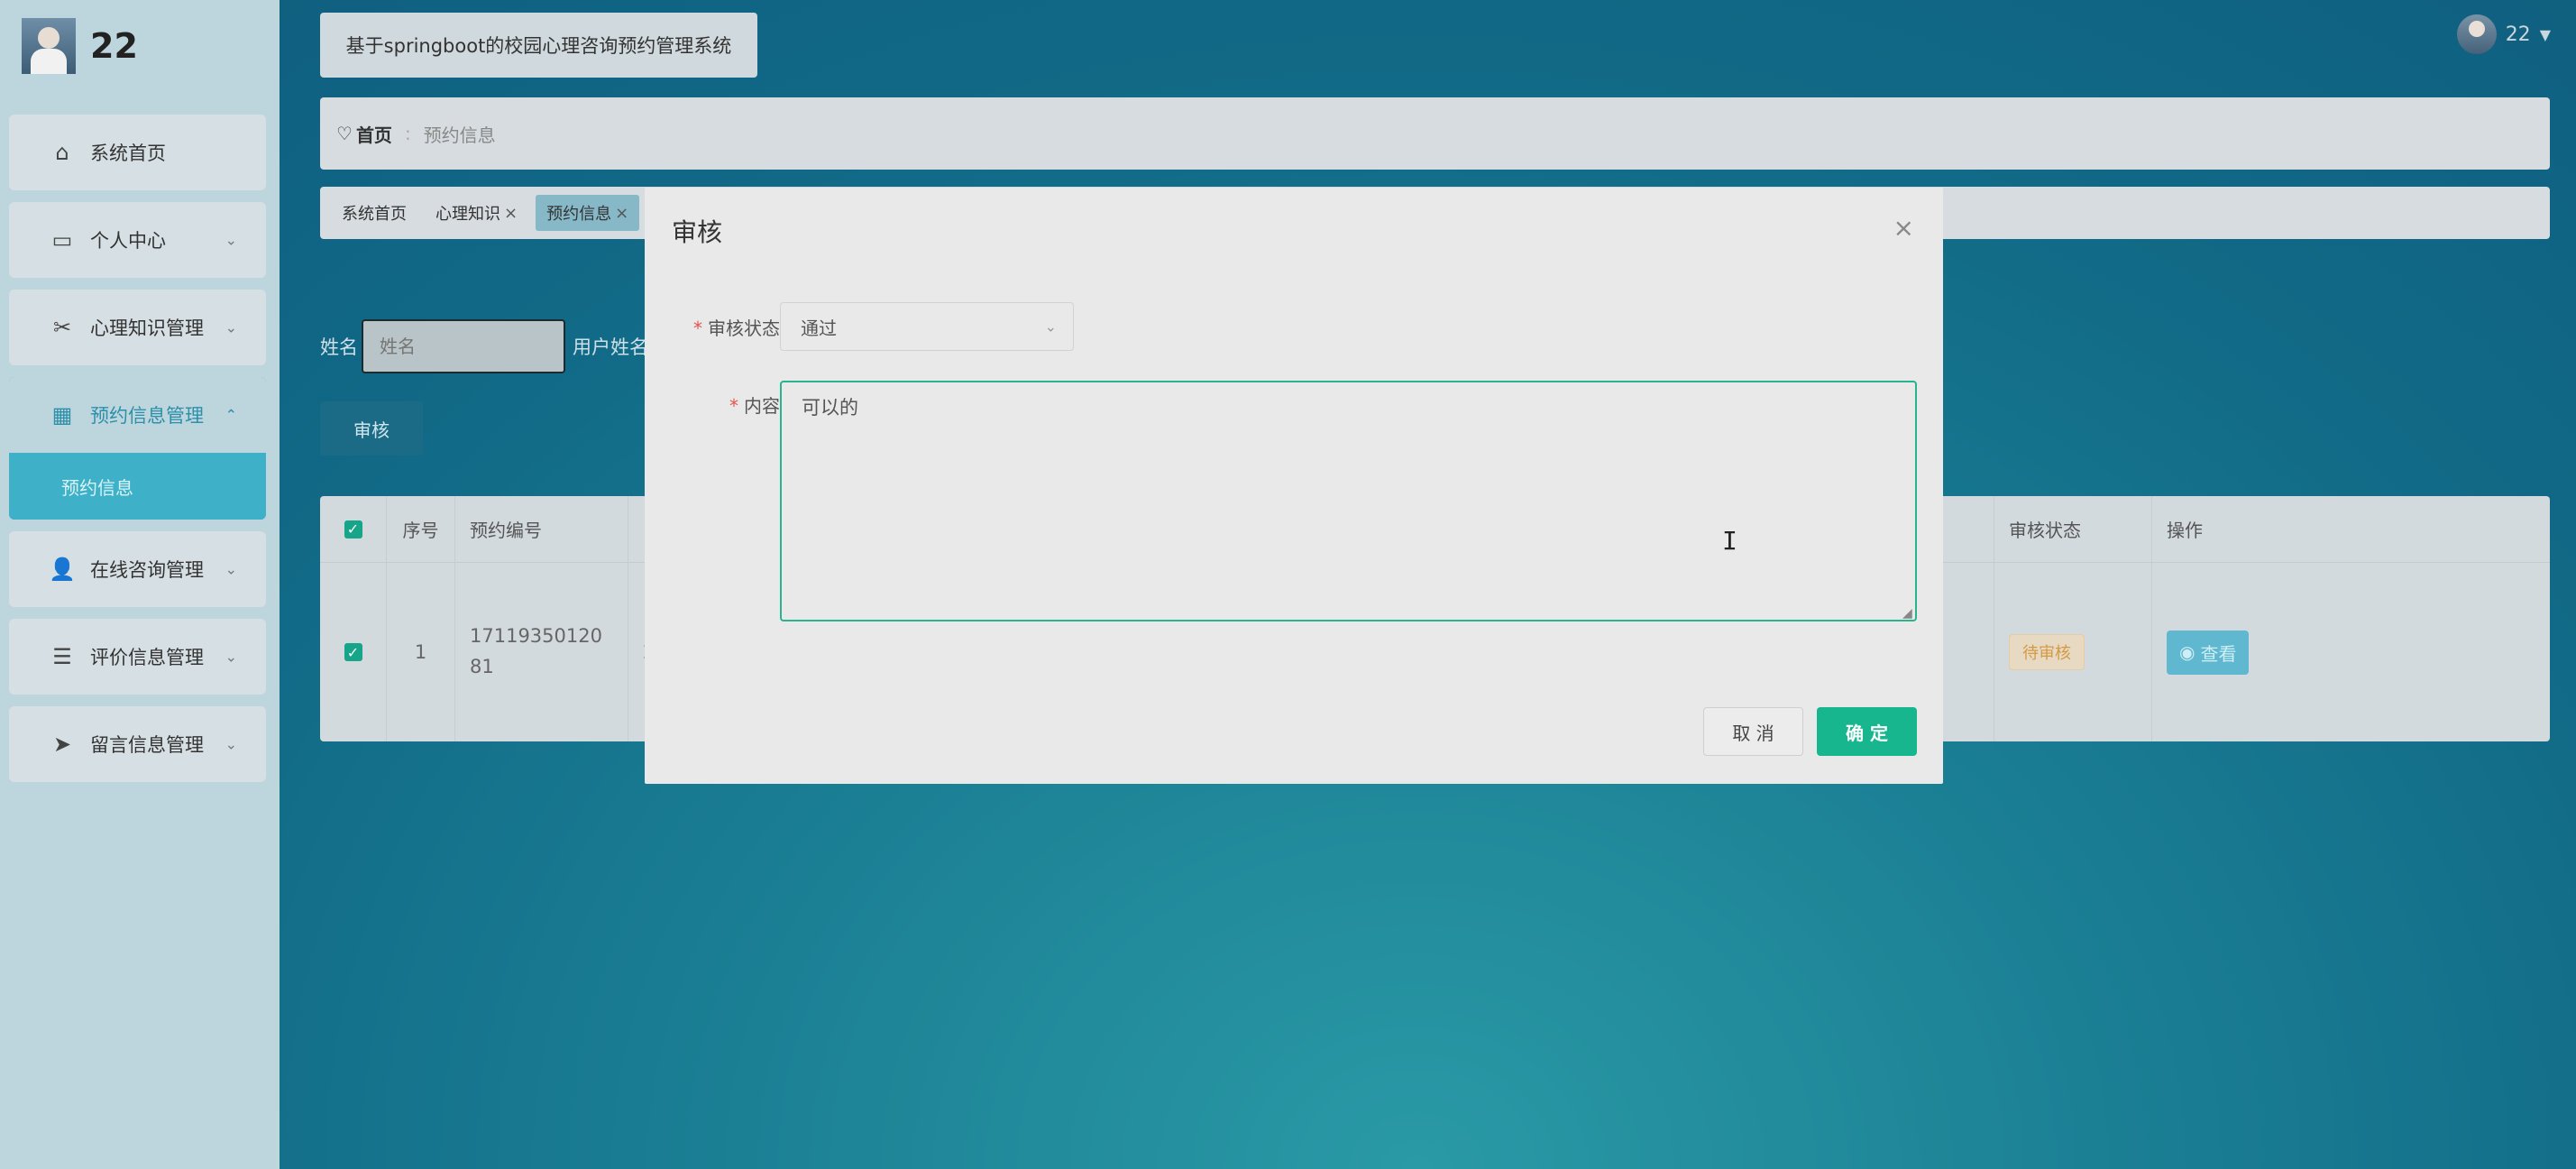 The width and height of the screenshot is (2576, 1169). I want to click on row-appointment-no: 1711935012081, so click(541, 652).